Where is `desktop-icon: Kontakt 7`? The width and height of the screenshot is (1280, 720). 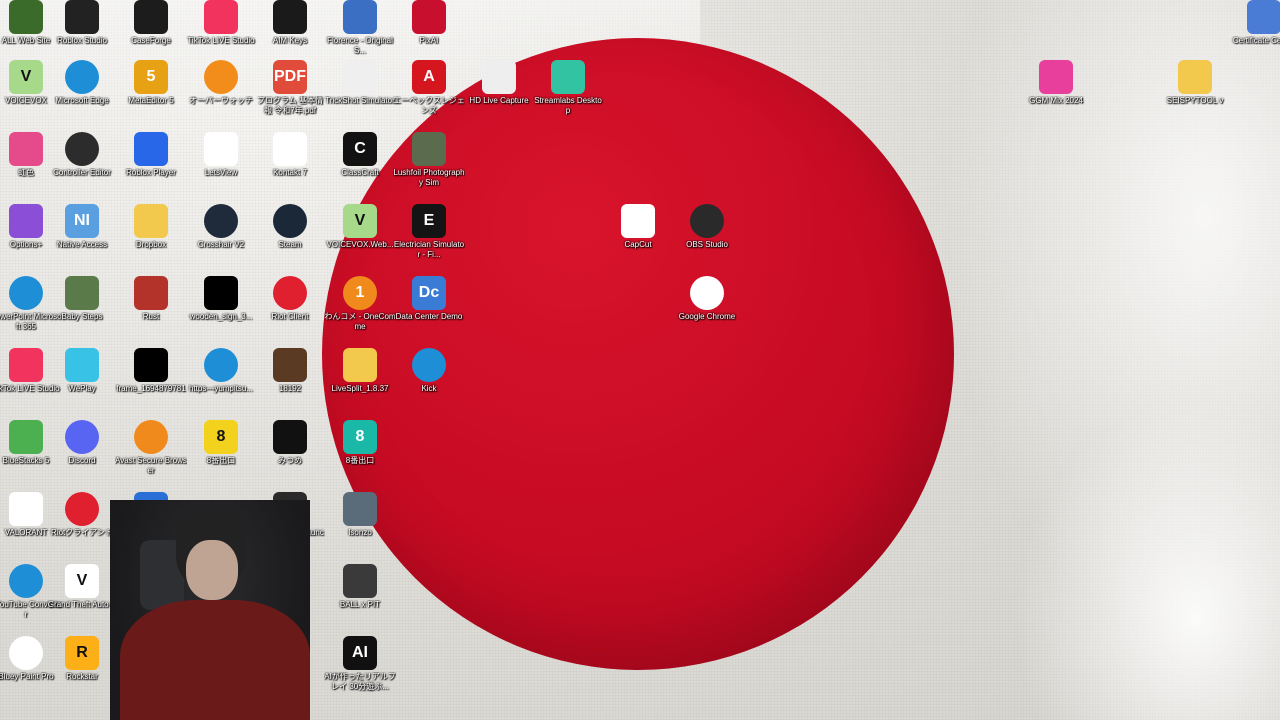 desktop-icon: Kontakt 7 is located at coordinates (290, 155).